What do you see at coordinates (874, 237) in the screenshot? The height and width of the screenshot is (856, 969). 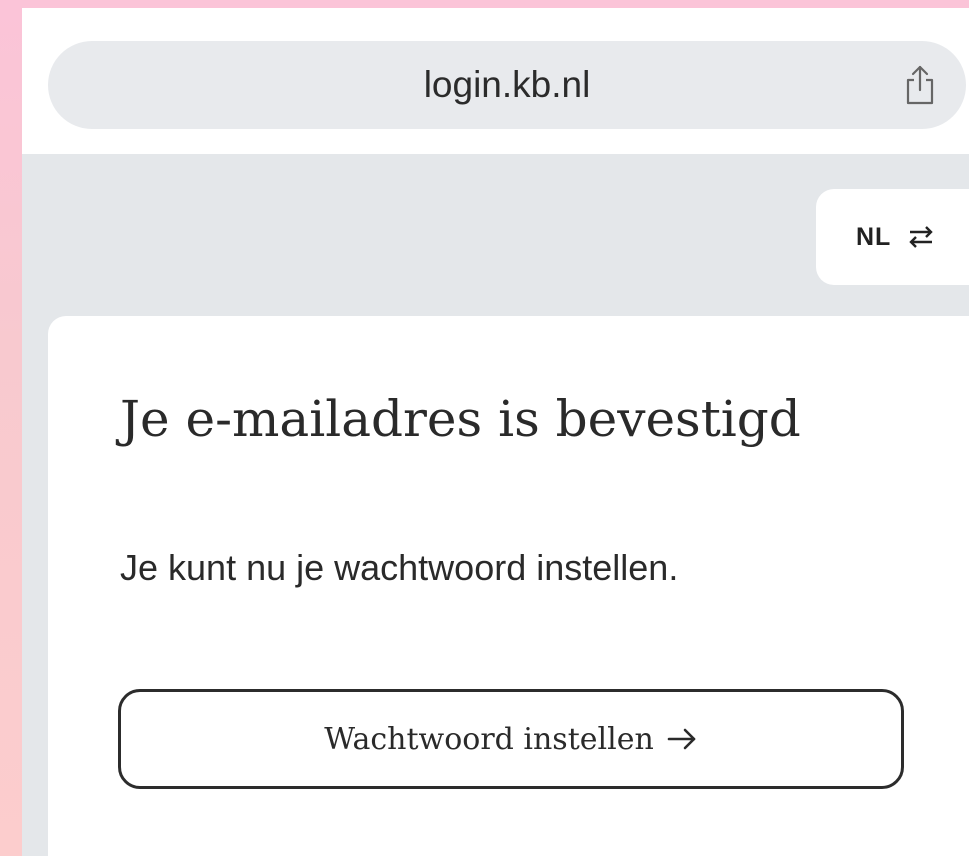 I see `language-label: NL` at bounding box center [874, 237].